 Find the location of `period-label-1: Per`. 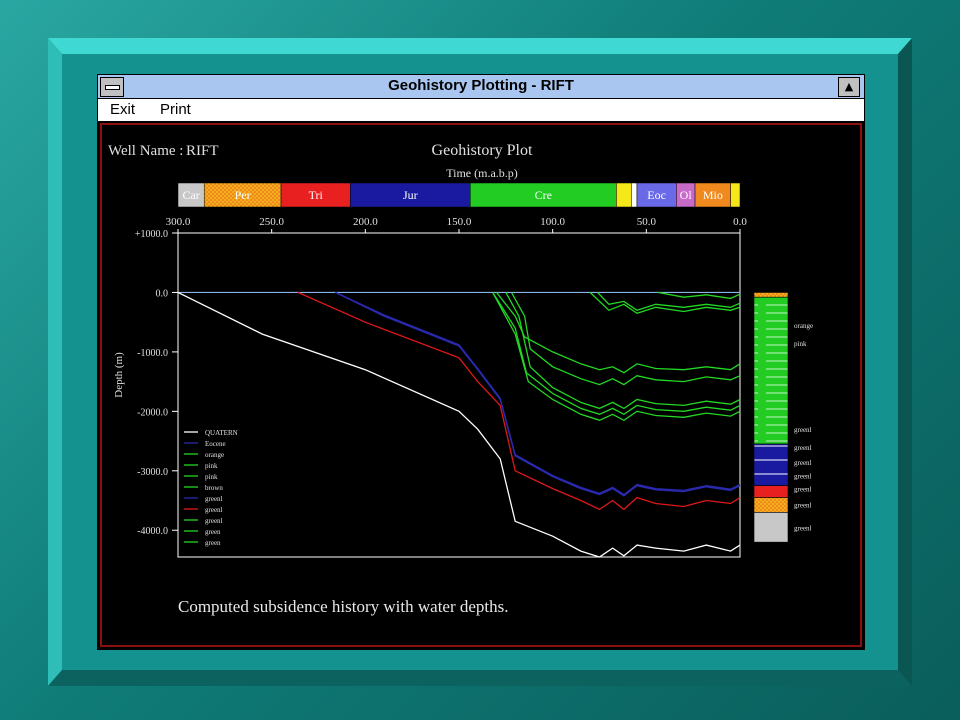

period-label-1: Per is located at coordinates (243, 195).